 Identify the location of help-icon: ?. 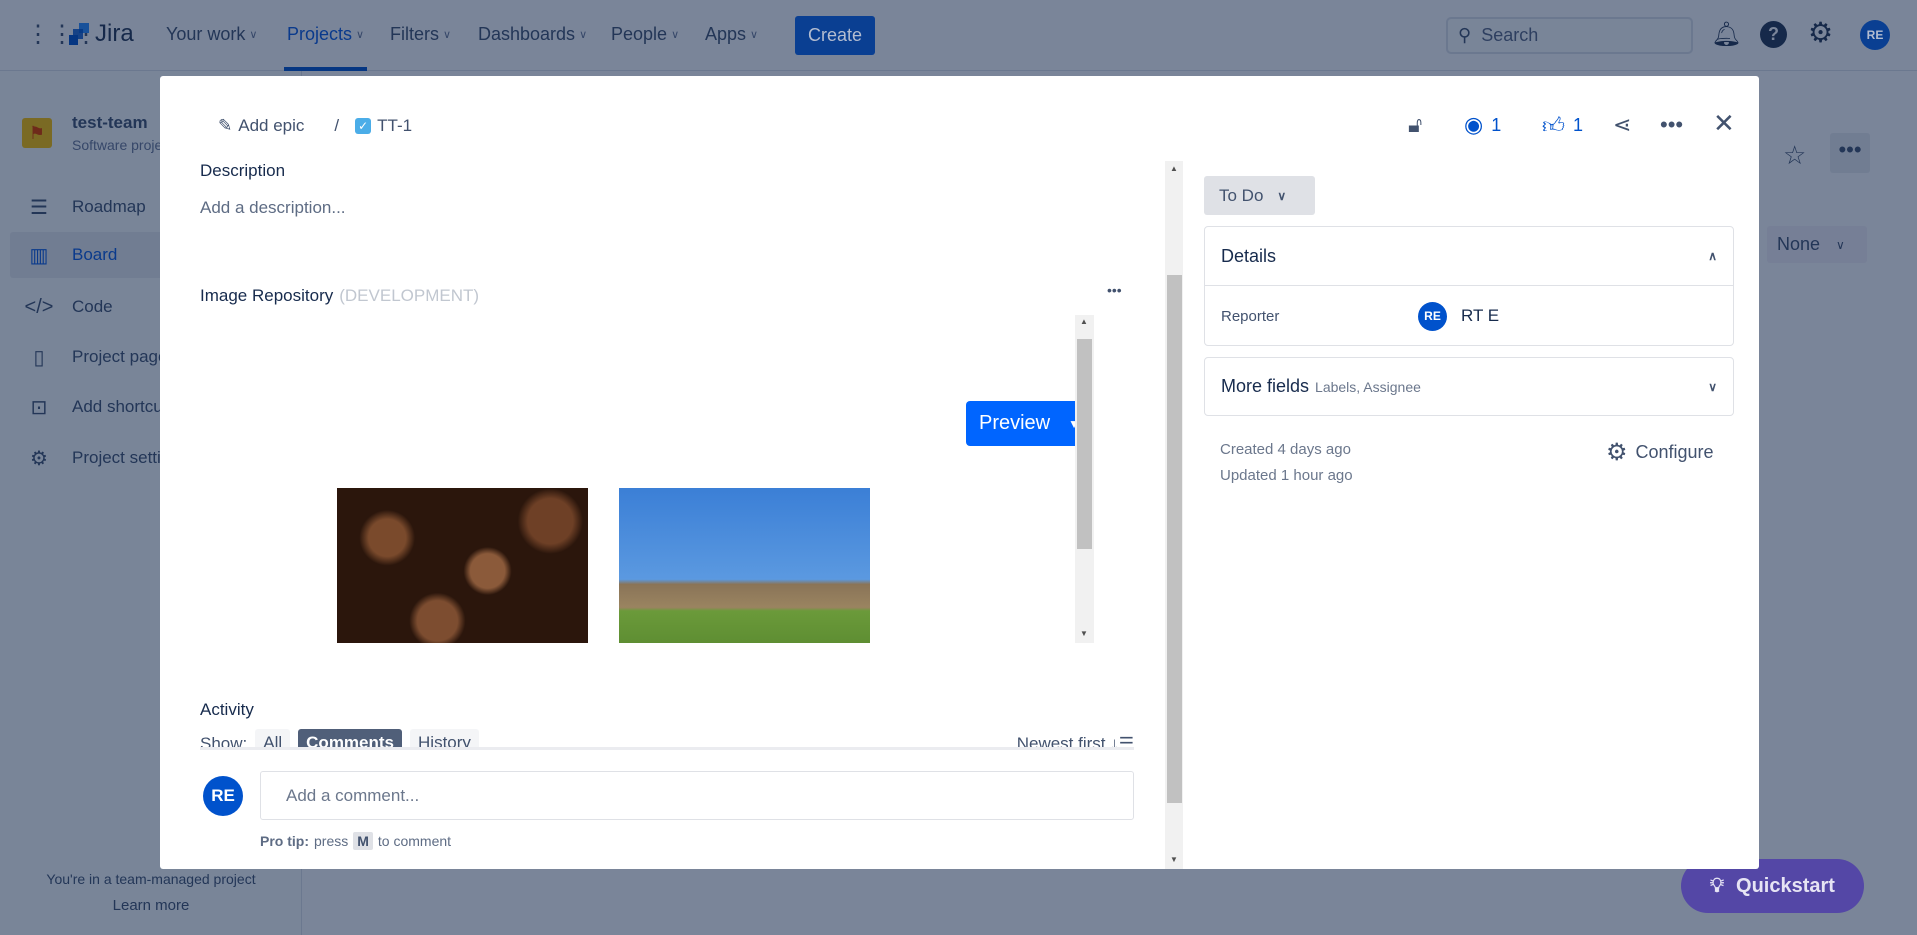
(1773, 34).